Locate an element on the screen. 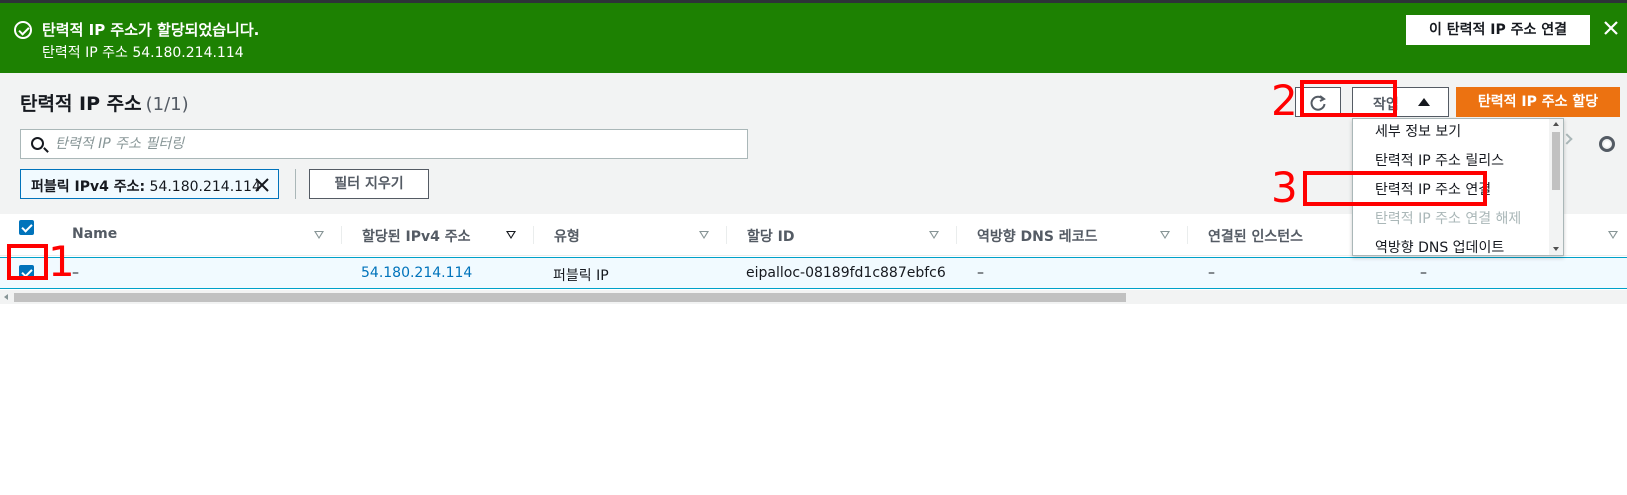 This screenshot has width=1627, height=495. cell-instance: – is located at coordinates (1211, 273).